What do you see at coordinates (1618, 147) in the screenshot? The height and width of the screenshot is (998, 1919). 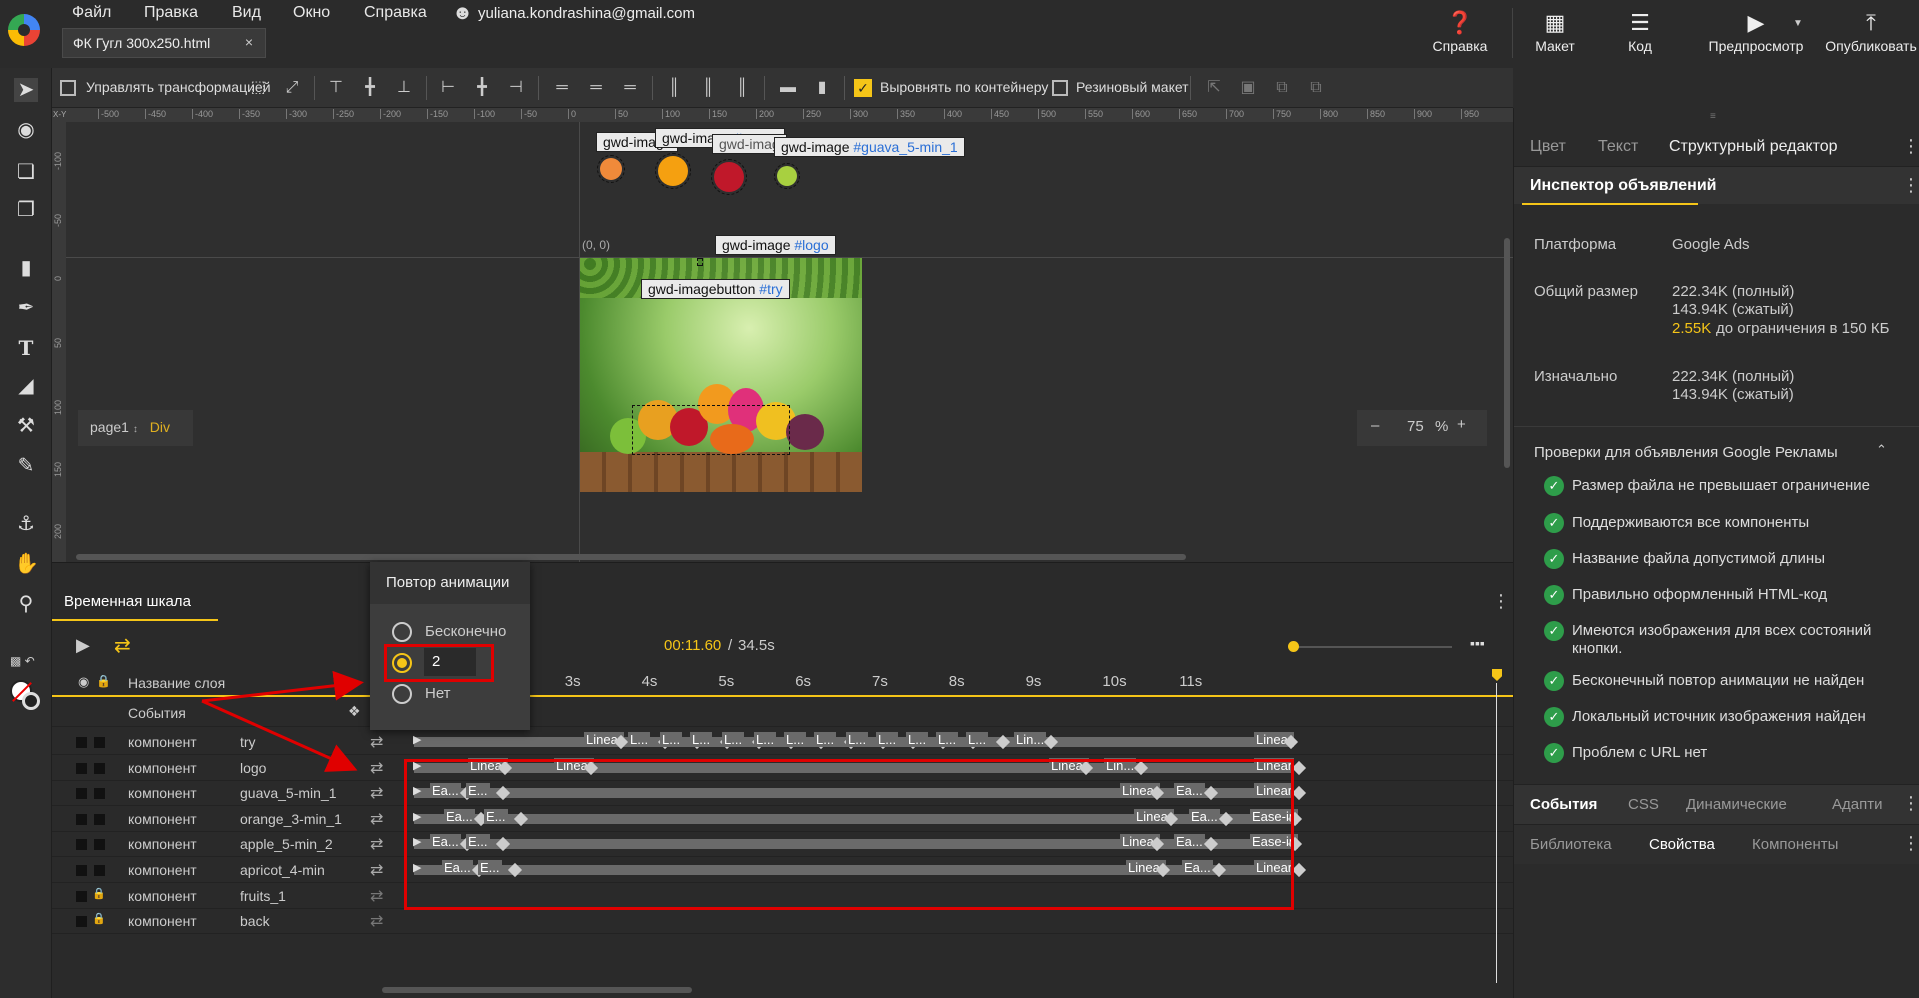 I see `tab-text: Текст` at bounding box center [1618, 147].